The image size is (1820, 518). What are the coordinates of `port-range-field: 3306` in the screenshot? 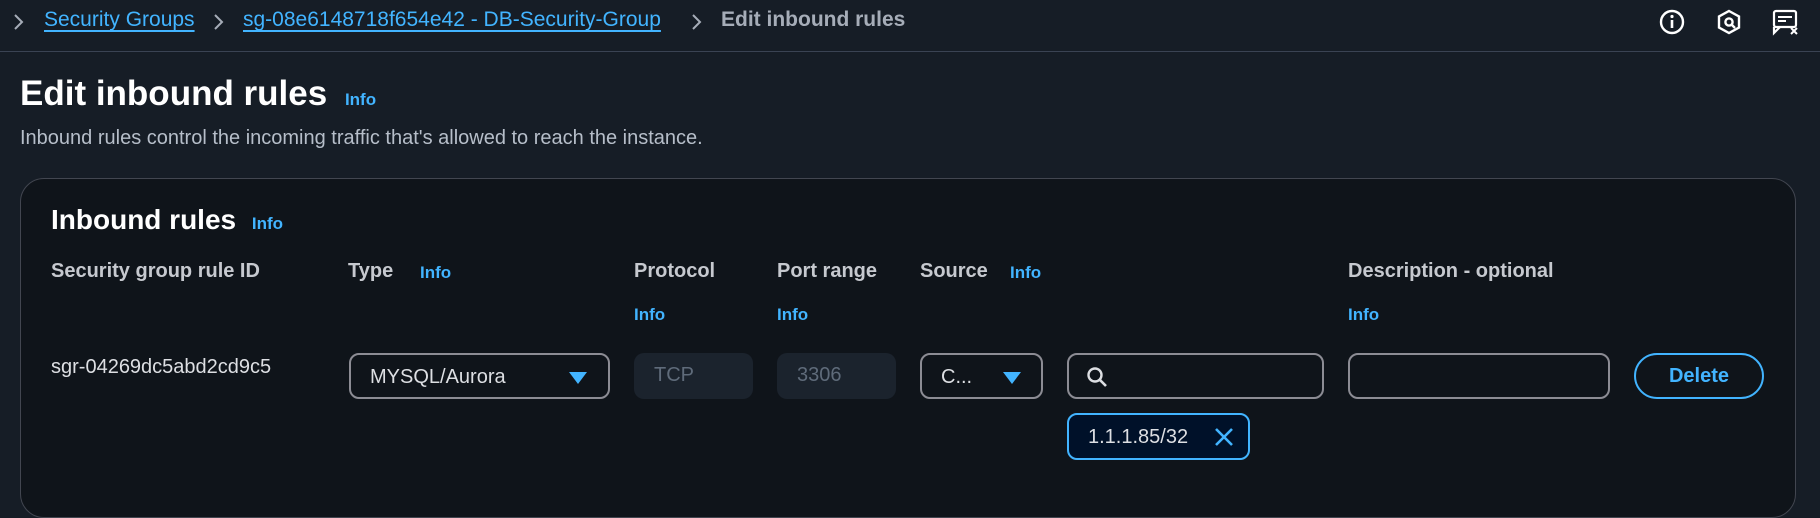 It's located at (836, 376).